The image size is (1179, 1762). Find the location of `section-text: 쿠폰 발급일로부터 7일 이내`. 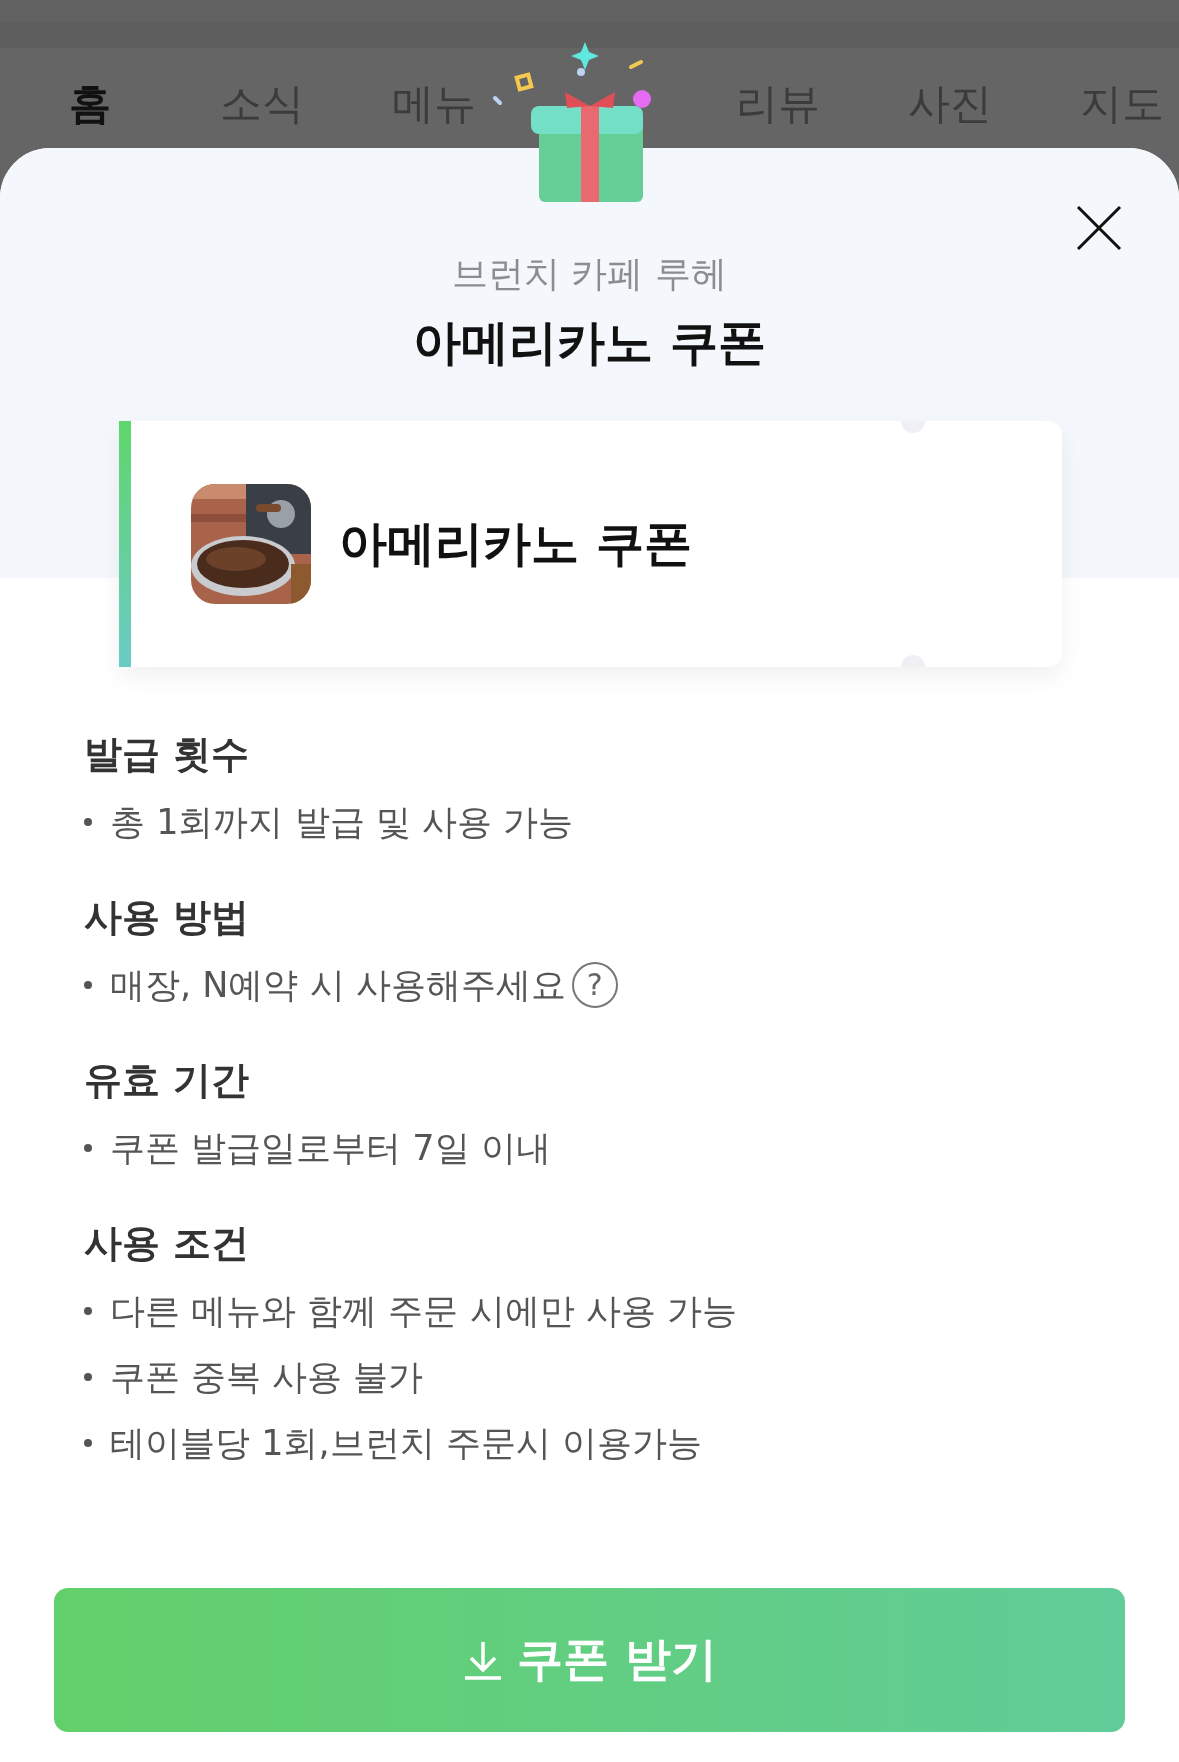

section-text: 쿠폰 발급일로부터 7일 이내 is located at coordinates (330, 1148).